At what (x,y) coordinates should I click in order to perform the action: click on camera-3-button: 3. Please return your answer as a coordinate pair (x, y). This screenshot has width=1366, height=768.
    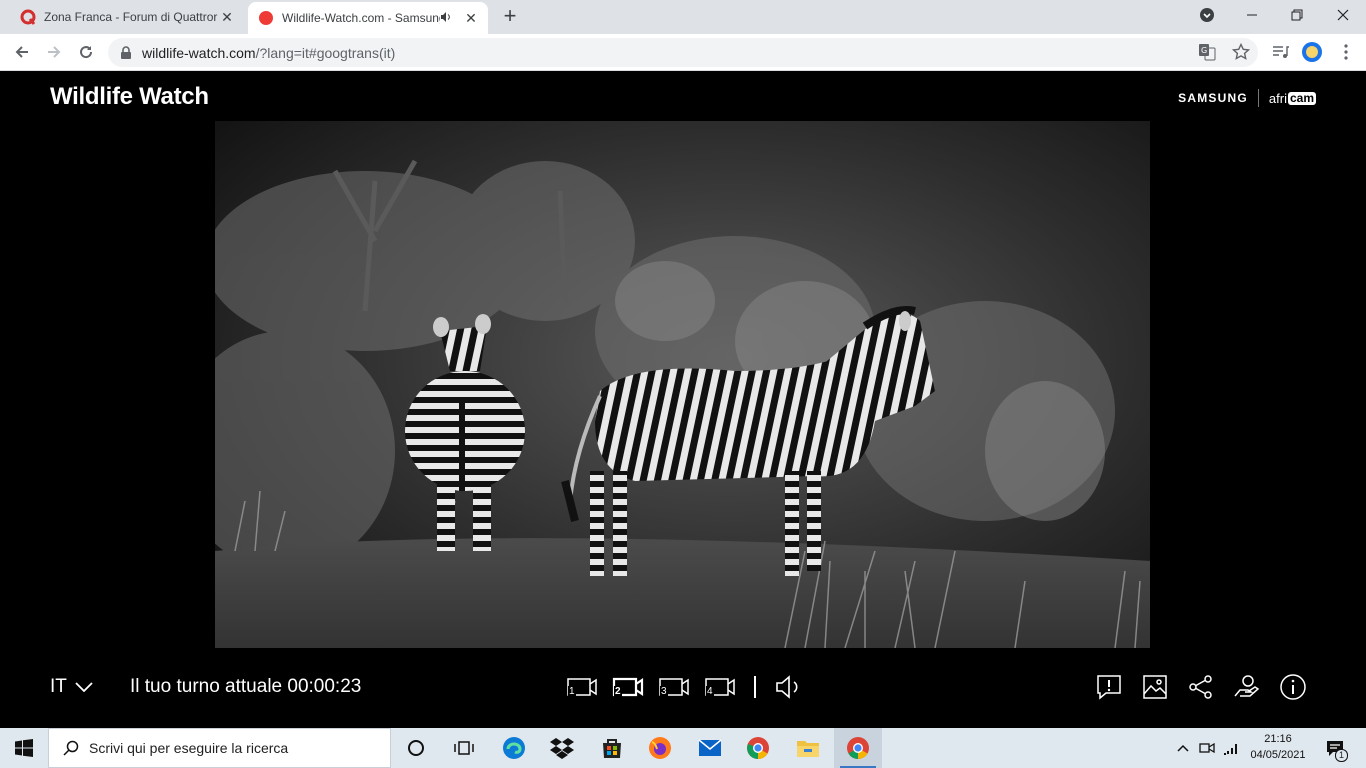
    Looking at the image, I should click on (674, 687).